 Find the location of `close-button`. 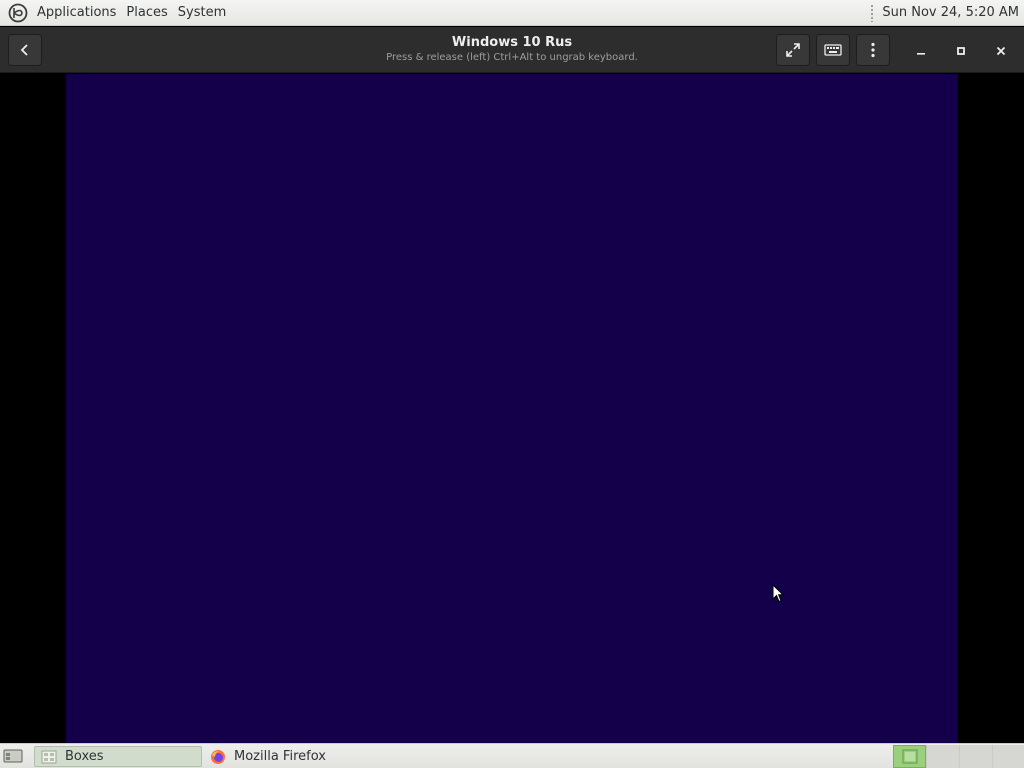

close-button is located at coordinates (1001, 51).